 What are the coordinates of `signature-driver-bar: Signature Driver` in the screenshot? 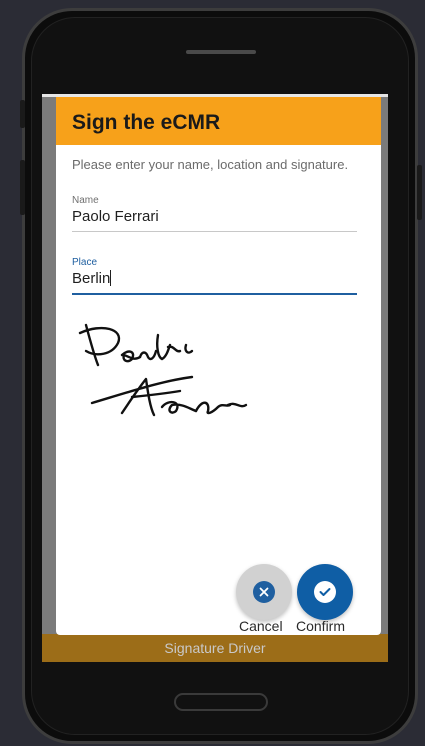 It's located at (215, 648).